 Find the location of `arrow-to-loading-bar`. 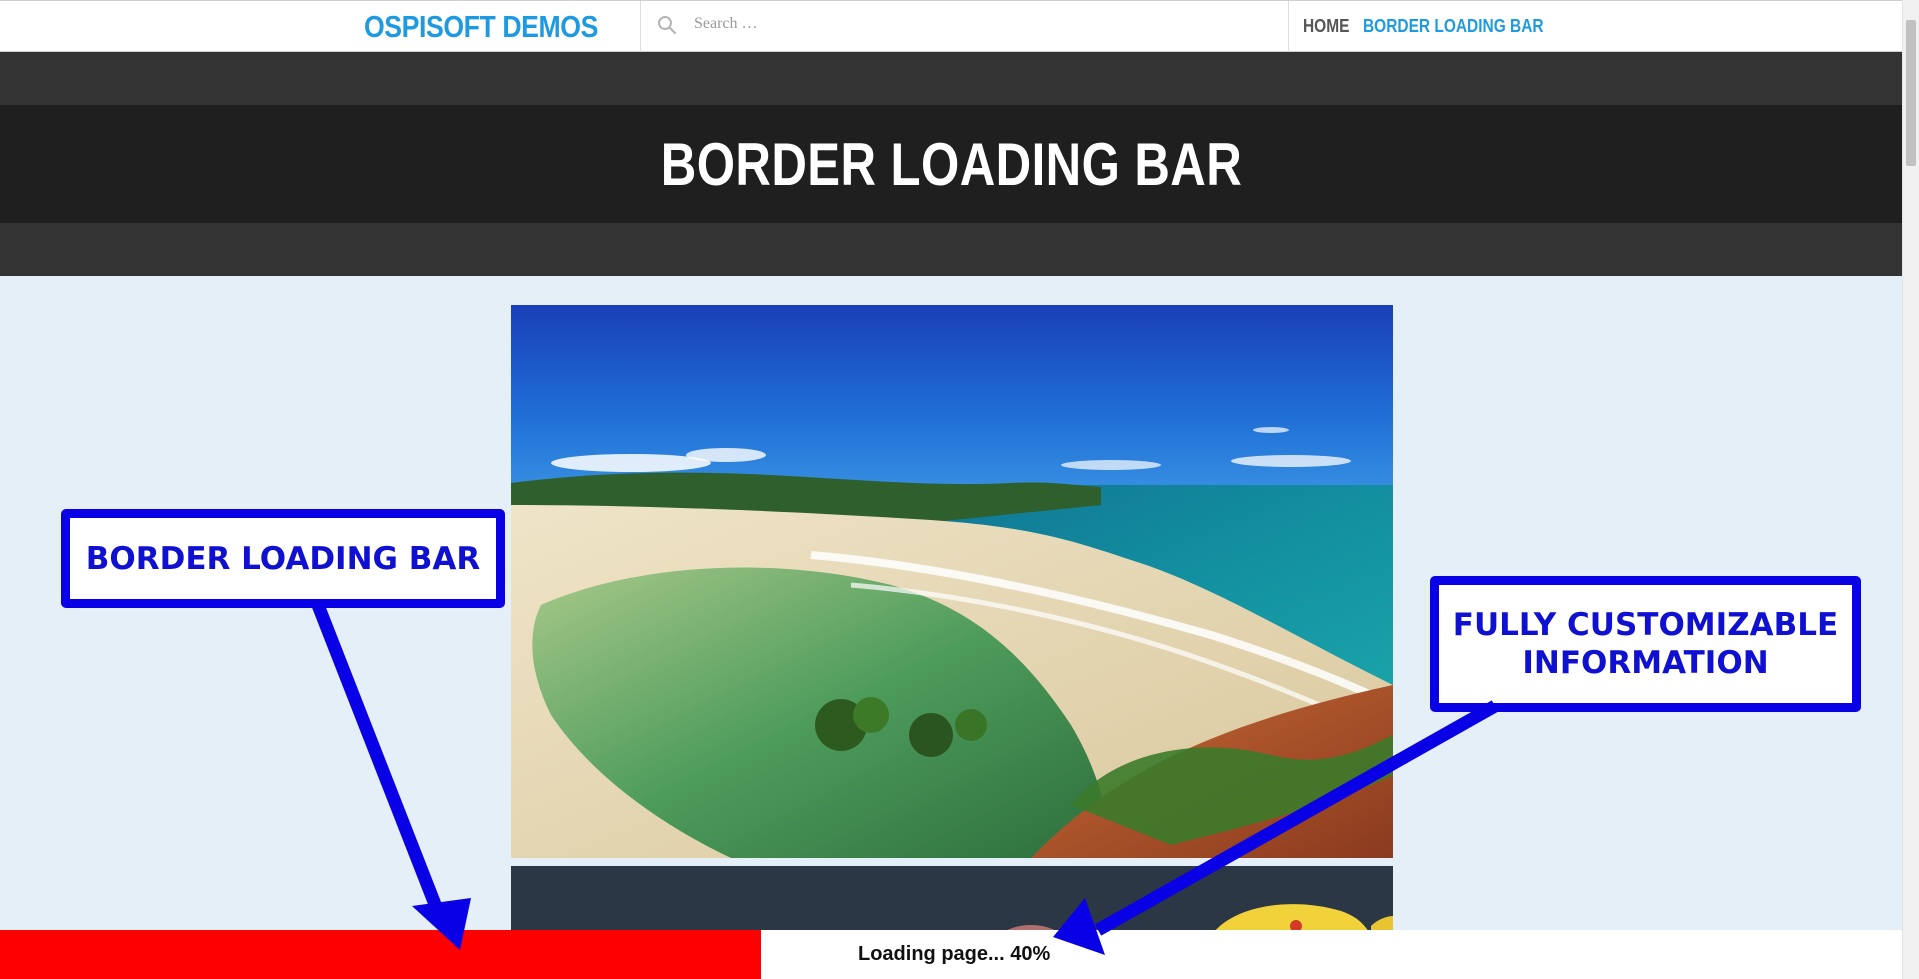

arrow-to-loading-bar is located at coordinates (391, 776).